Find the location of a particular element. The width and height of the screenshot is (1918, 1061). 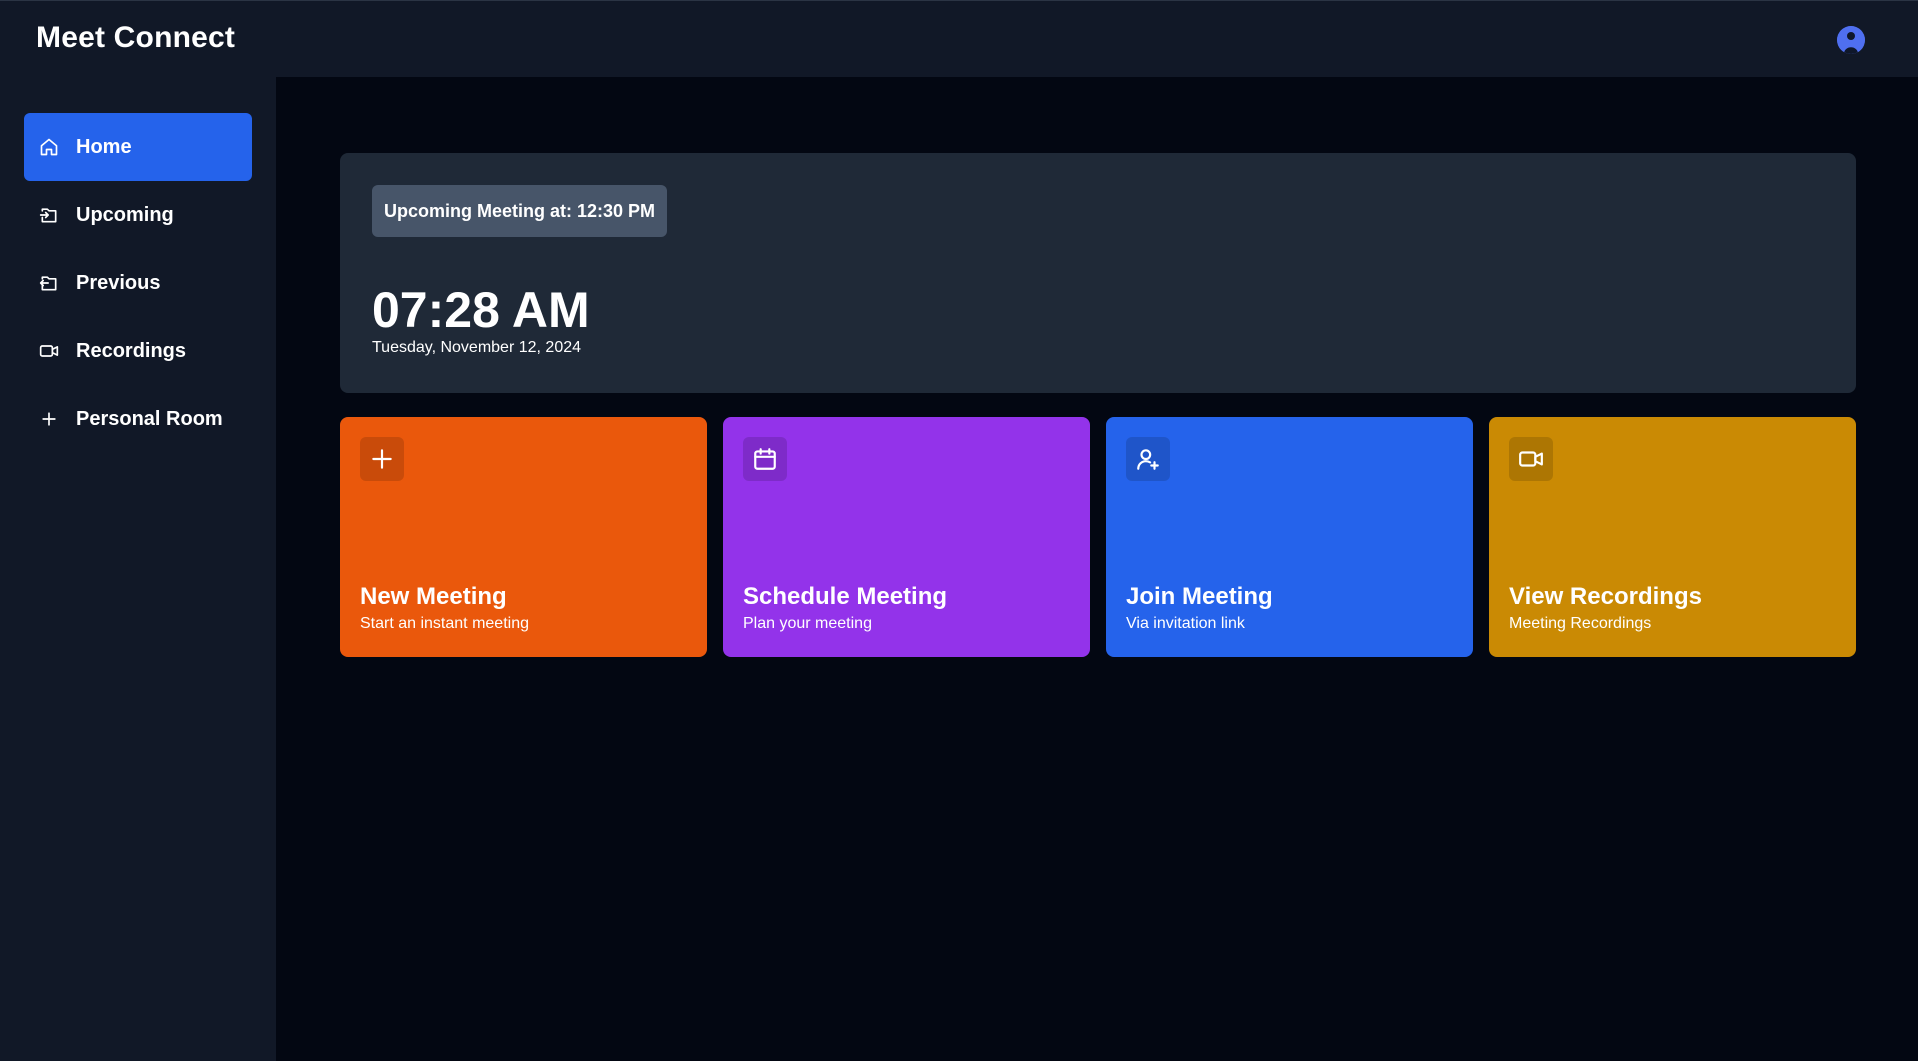

card-title: View Recordings is located at coordinates (1605, 596).